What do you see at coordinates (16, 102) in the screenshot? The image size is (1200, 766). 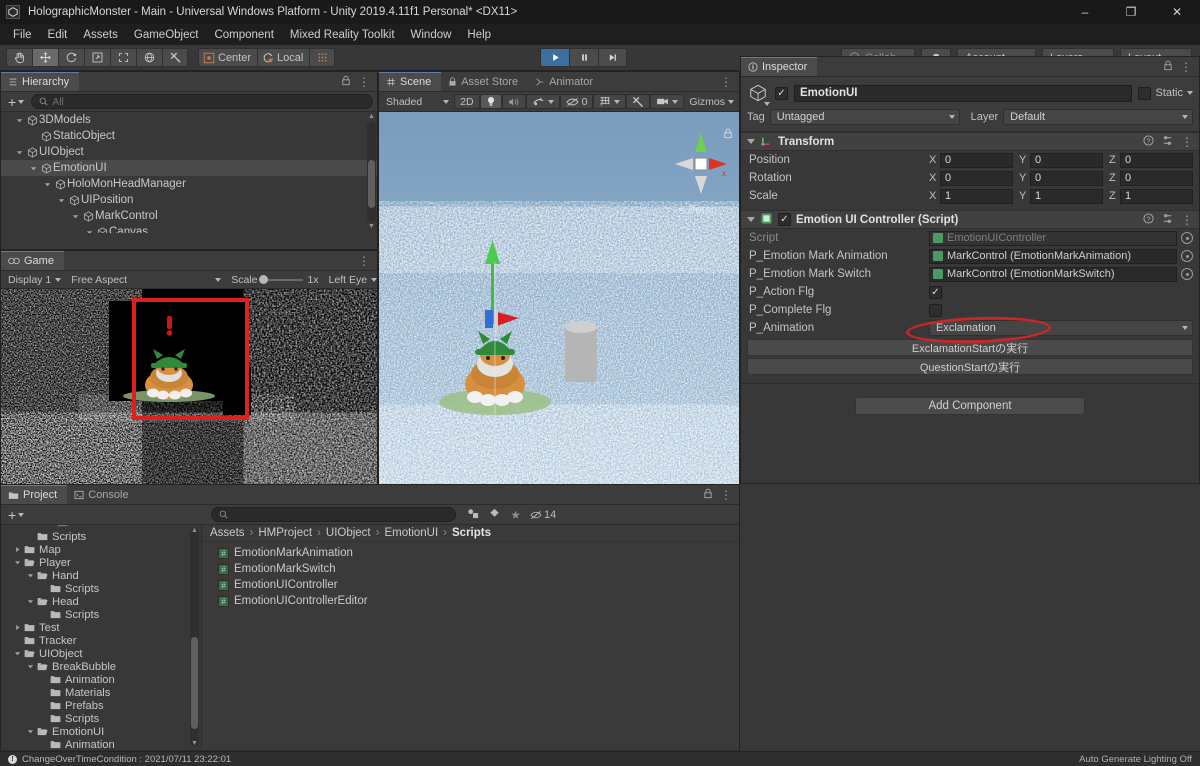 I see `hierarchy-create-button: +` at bounding box center [16, 102].